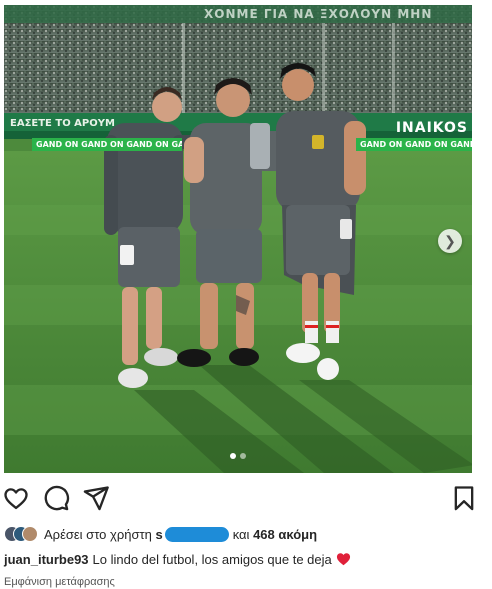  Describe the element at coordinates (233, 456) in the screenshot. I see `carousel-dot-active` at that location.